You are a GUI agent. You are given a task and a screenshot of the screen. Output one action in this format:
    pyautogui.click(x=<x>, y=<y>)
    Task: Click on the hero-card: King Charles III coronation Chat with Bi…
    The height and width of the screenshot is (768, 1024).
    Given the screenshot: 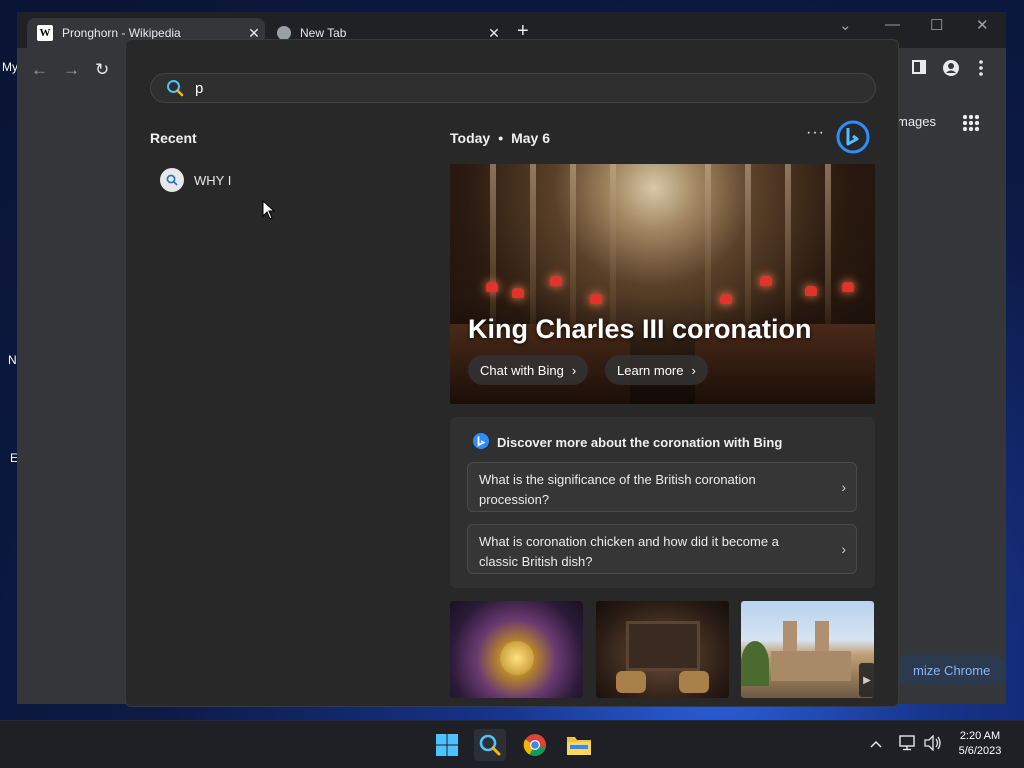 What is the action you would take?
    pyautogui.click(x=662, y=284)
    